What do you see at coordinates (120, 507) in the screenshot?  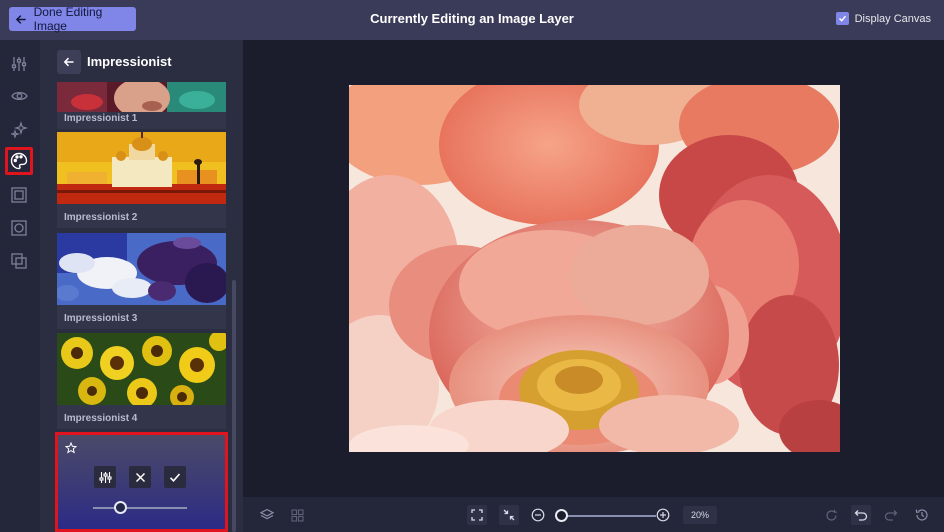 I see `filter-intensity-slider` at bounding box center [120, 507].